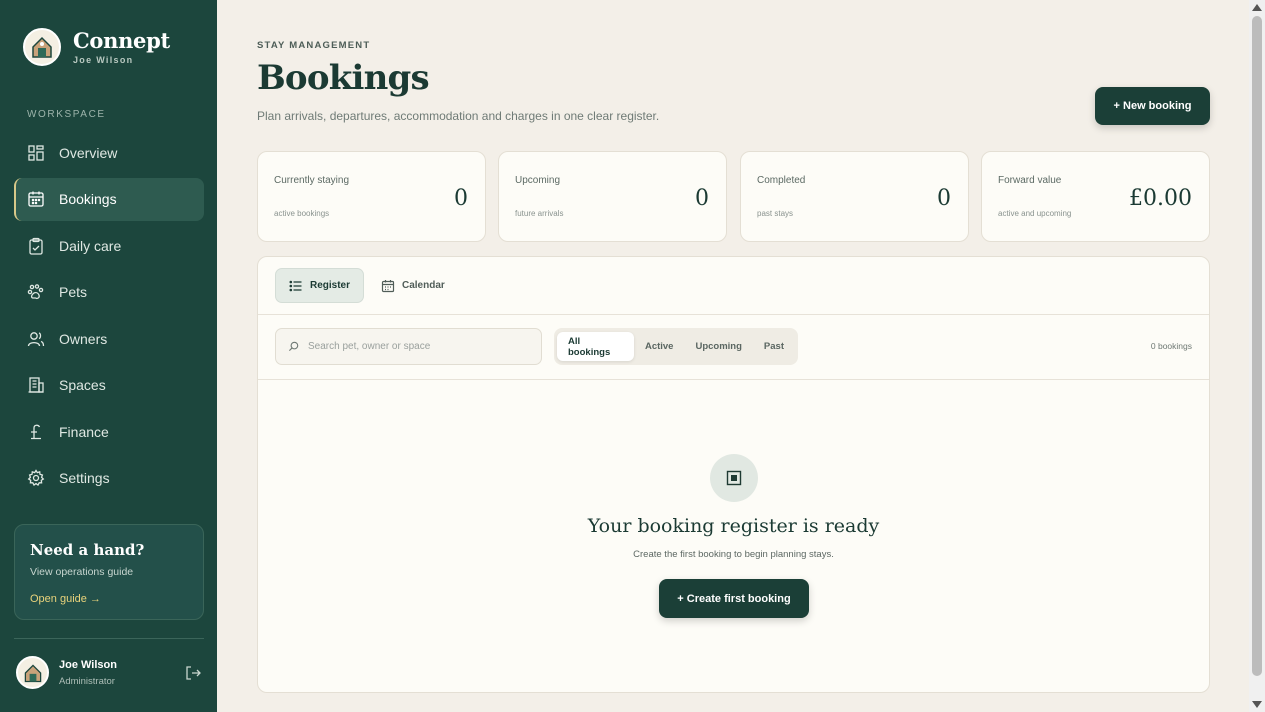 This screenshot has height=712, width=1265. What do you see at coordinates (65, 599) in the screenshot?
I see `open-guide-link: Open guide →` at bounding box center [65, 599].